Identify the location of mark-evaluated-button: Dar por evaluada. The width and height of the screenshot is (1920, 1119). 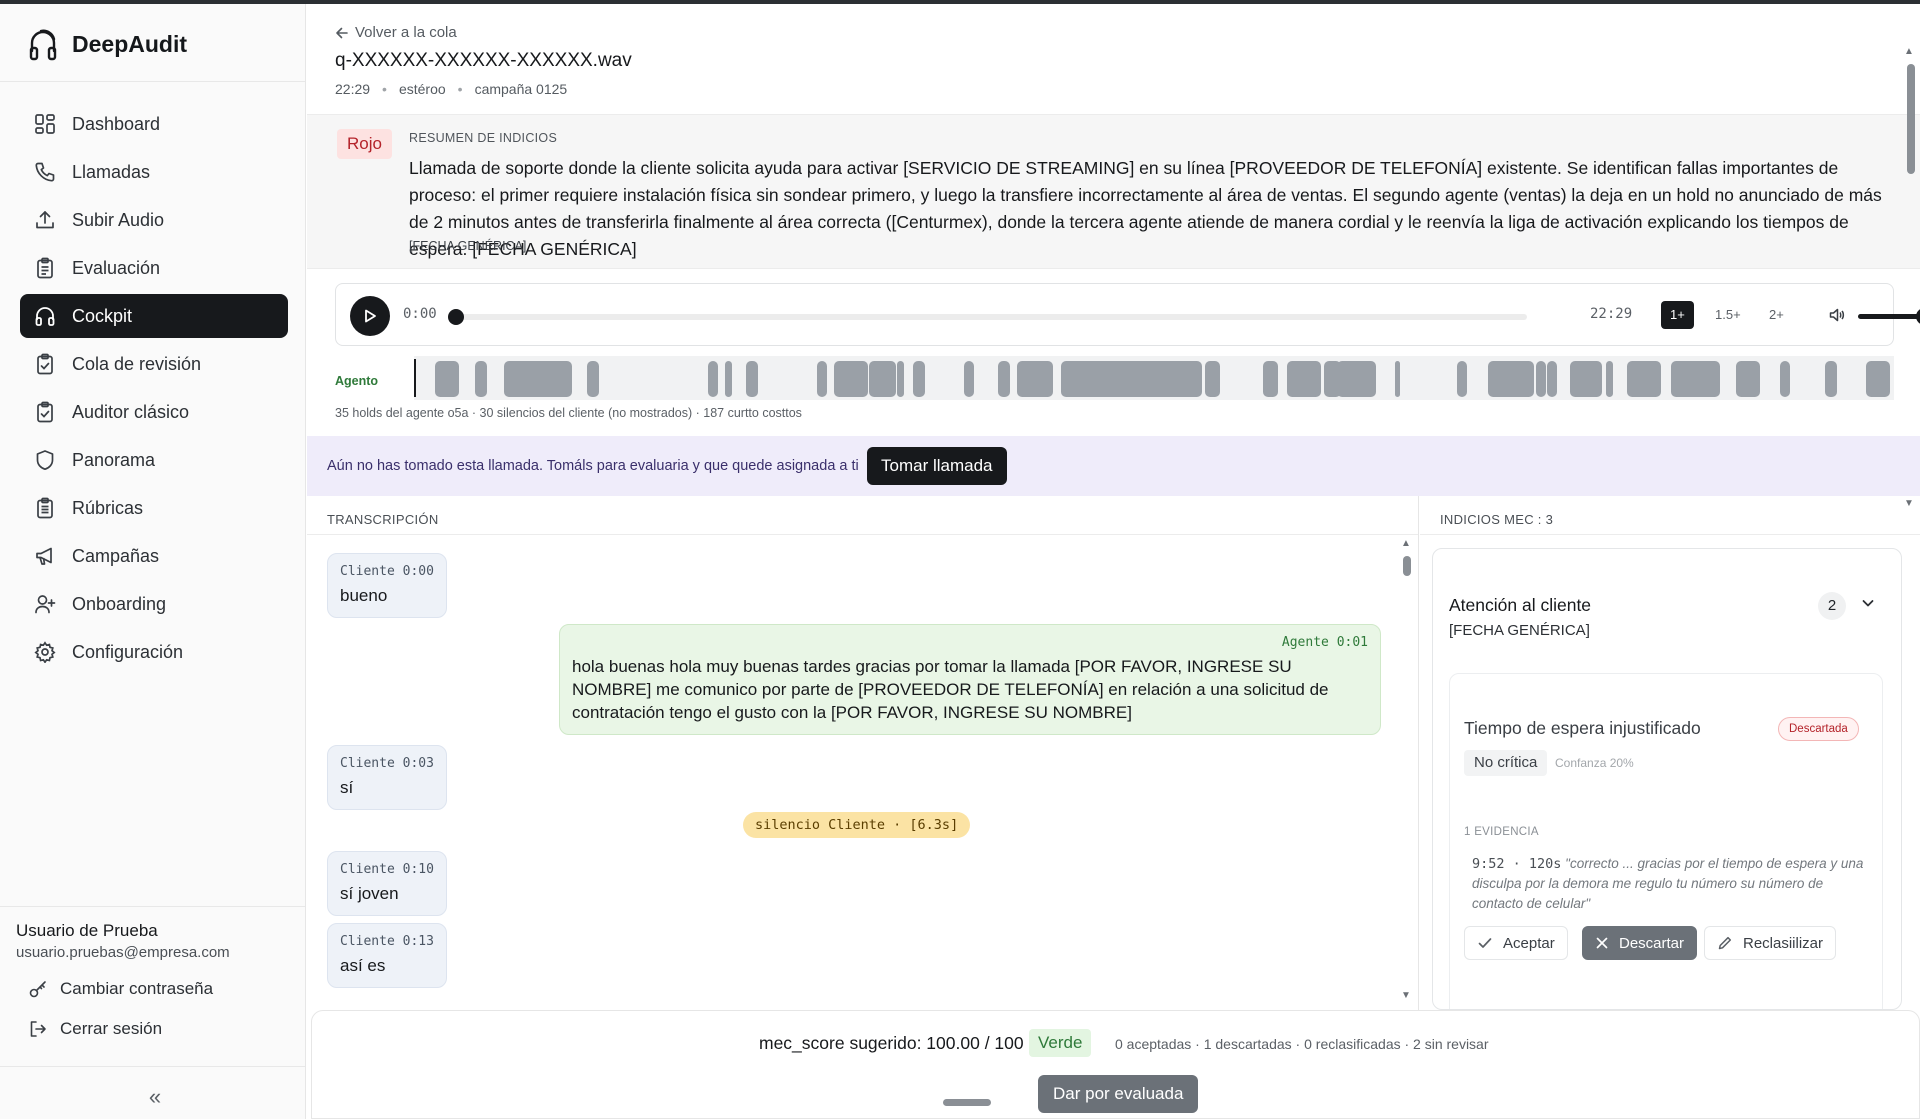
(1118, 1094).